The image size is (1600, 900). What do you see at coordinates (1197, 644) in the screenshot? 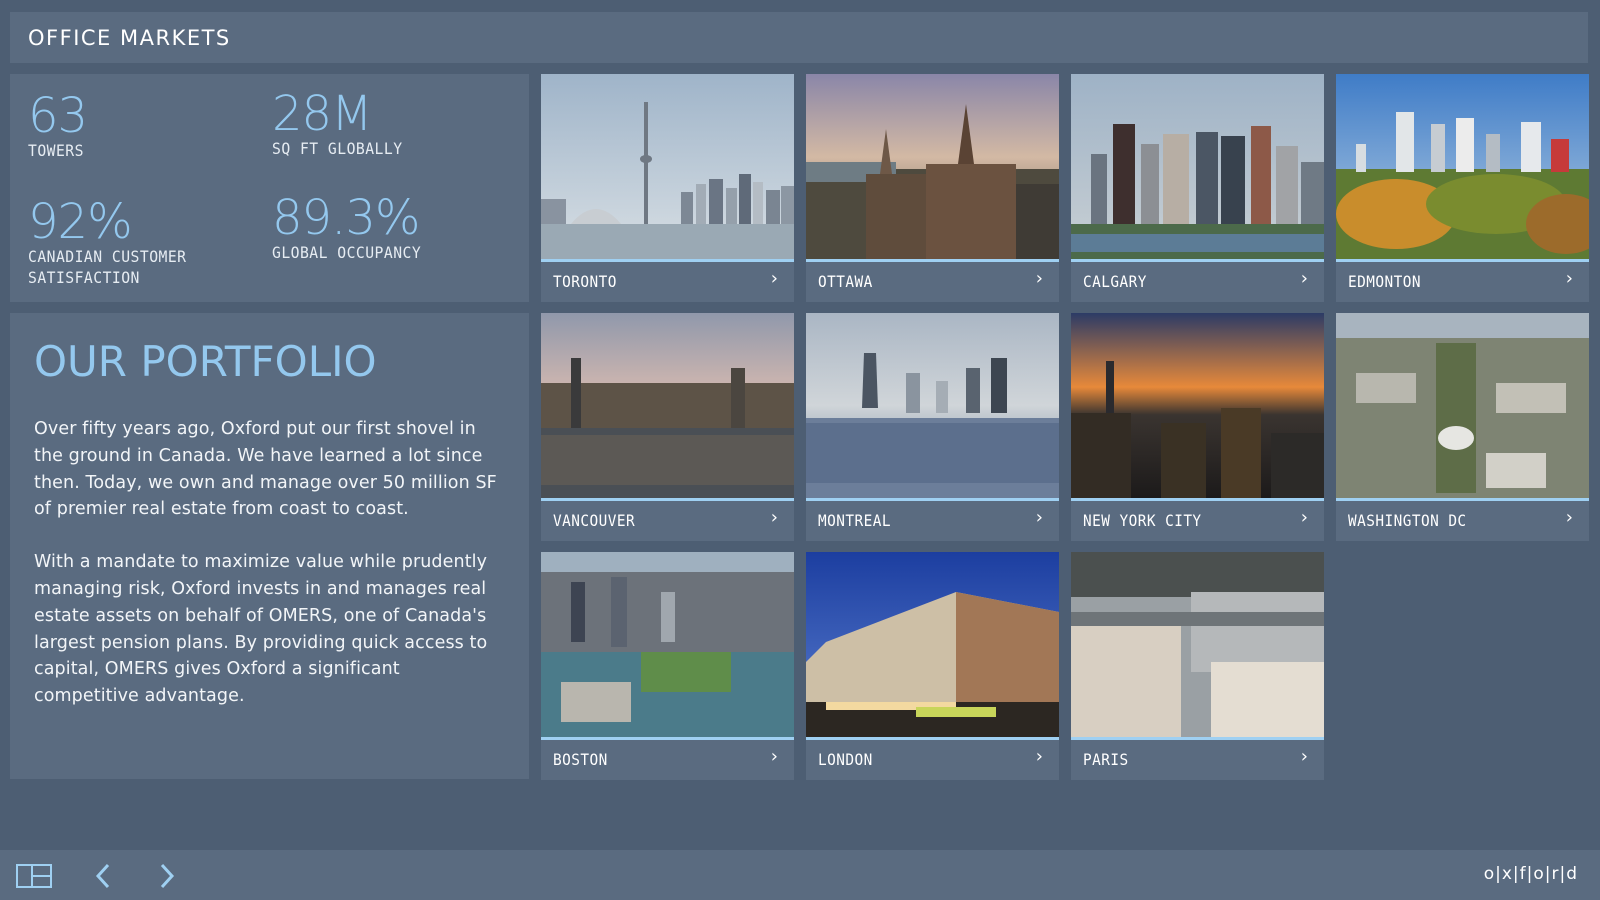
I see `city-photo-paris` at bounding box center [1197, 644].